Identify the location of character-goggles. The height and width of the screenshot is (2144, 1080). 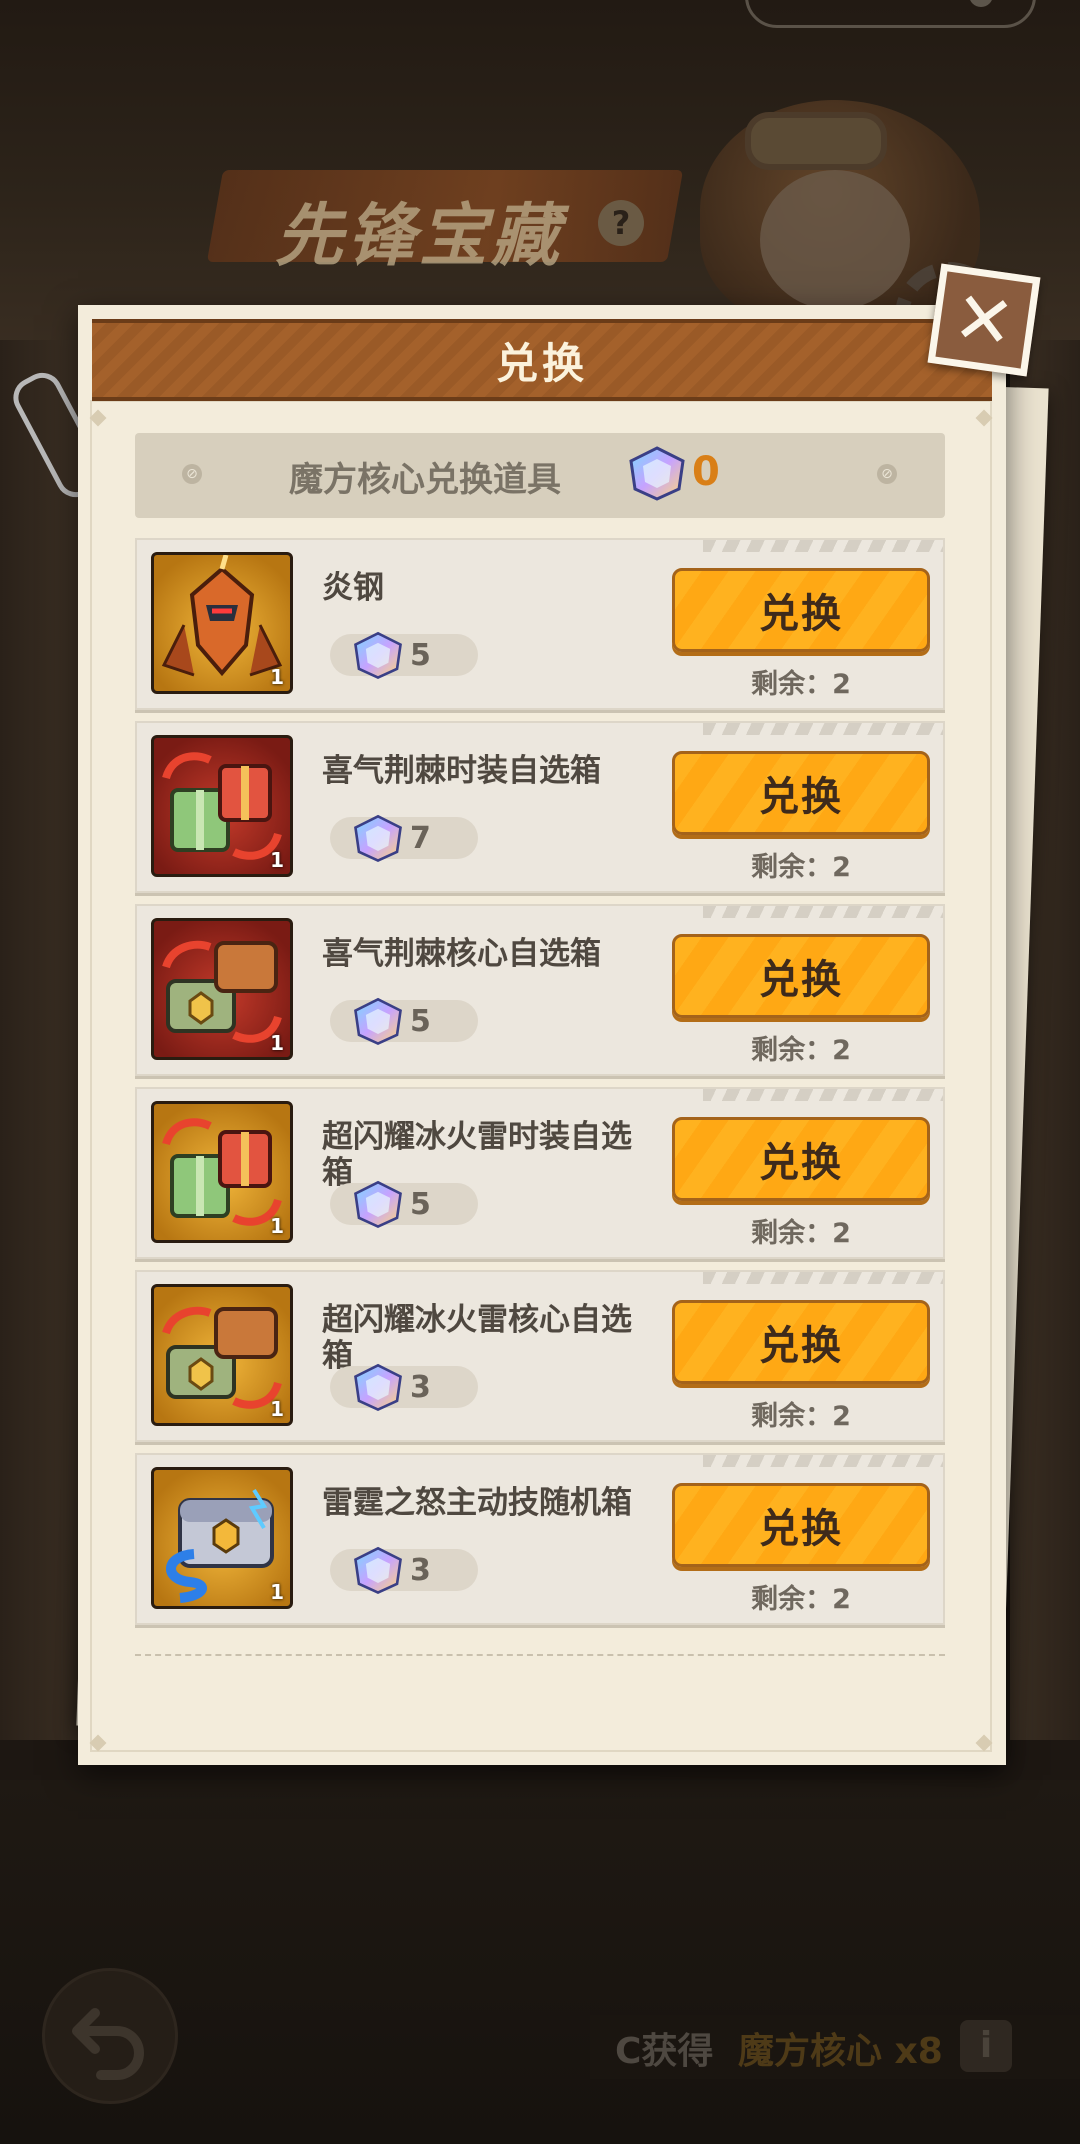
(816, 141).